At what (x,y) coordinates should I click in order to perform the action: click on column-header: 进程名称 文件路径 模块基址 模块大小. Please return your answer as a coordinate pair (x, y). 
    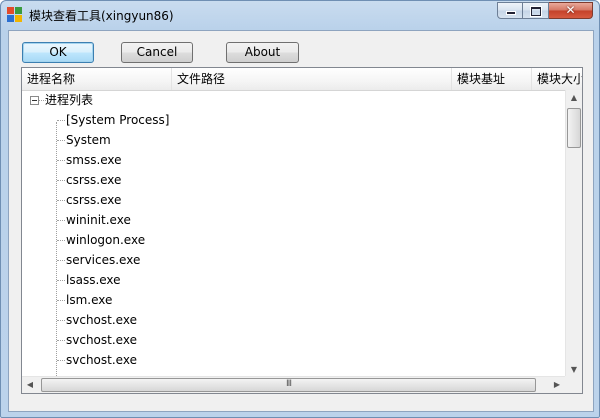
    Looking at the image, I should click on (302, 79).